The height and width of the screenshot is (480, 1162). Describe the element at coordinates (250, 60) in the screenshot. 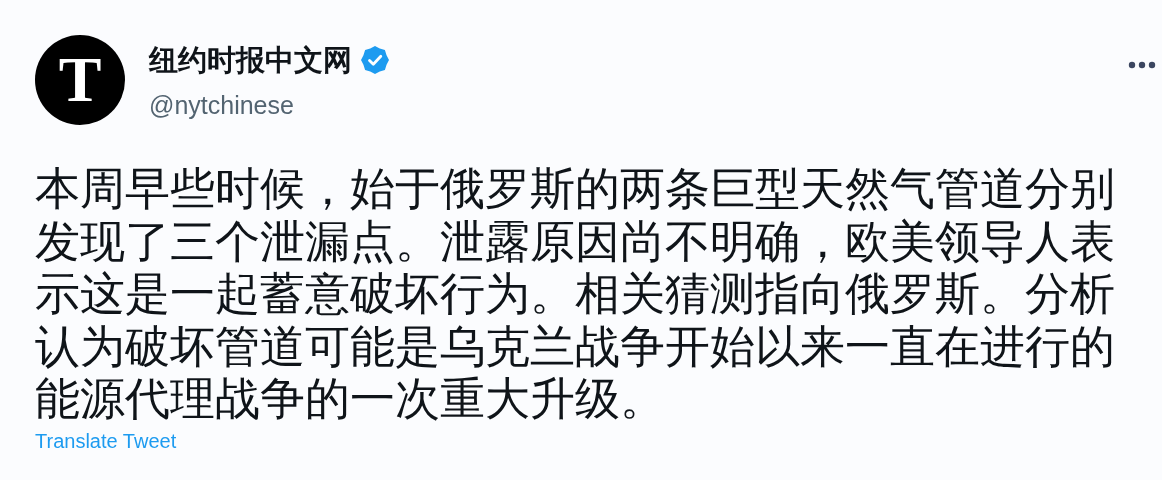

I see `display-name: 纽约时报中文网` at that location.